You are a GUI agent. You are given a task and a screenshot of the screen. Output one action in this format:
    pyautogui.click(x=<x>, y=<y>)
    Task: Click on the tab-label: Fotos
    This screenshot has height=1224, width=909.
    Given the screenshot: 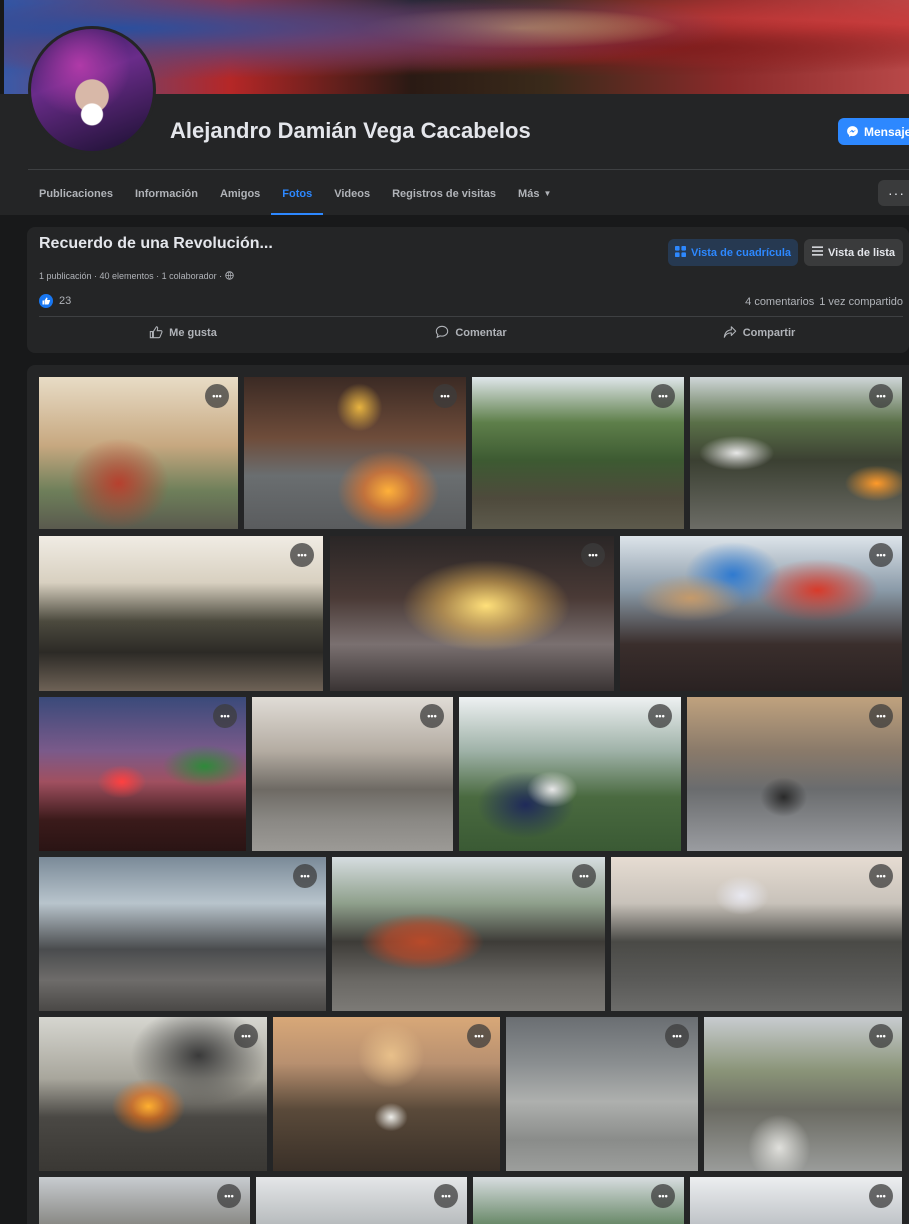 What is the action you would take?
    pyautogui.click(x=297, y=193)
    